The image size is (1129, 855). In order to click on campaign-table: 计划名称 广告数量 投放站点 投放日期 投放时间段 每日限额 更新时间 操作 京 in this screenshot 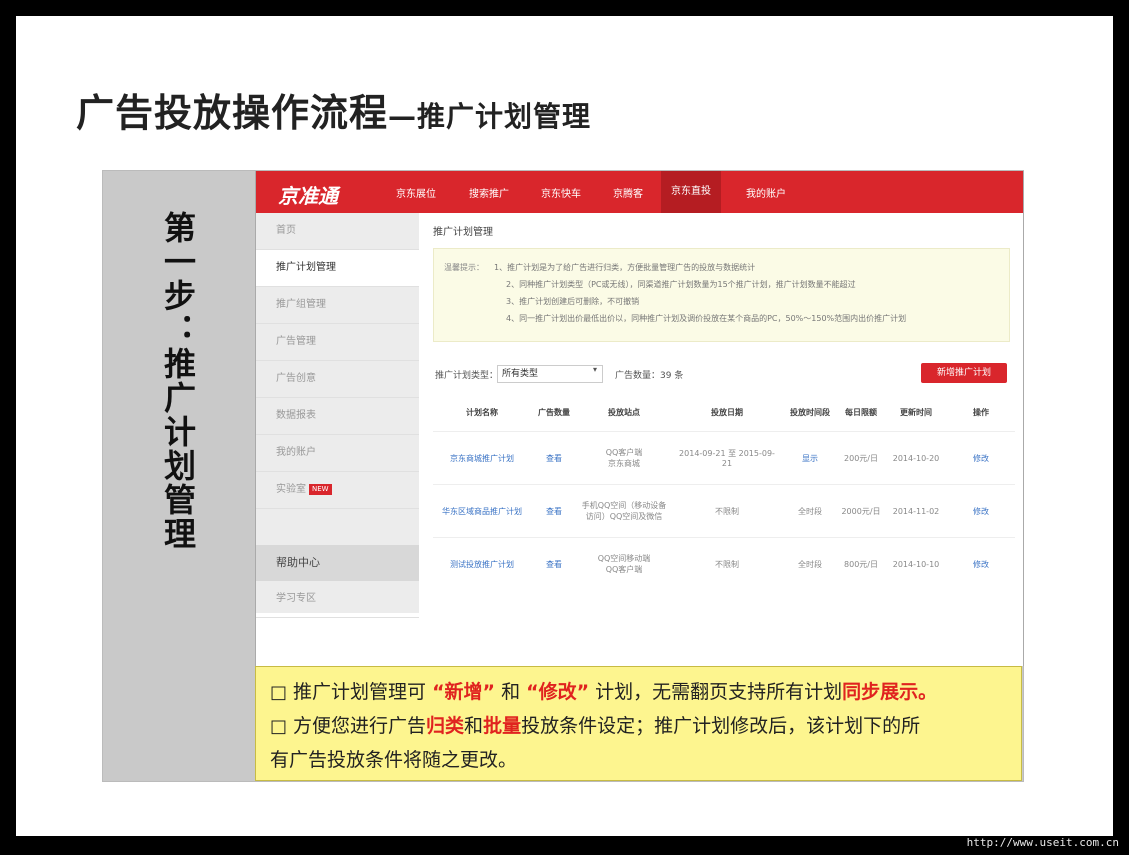, I will do `click(724, 491)`.